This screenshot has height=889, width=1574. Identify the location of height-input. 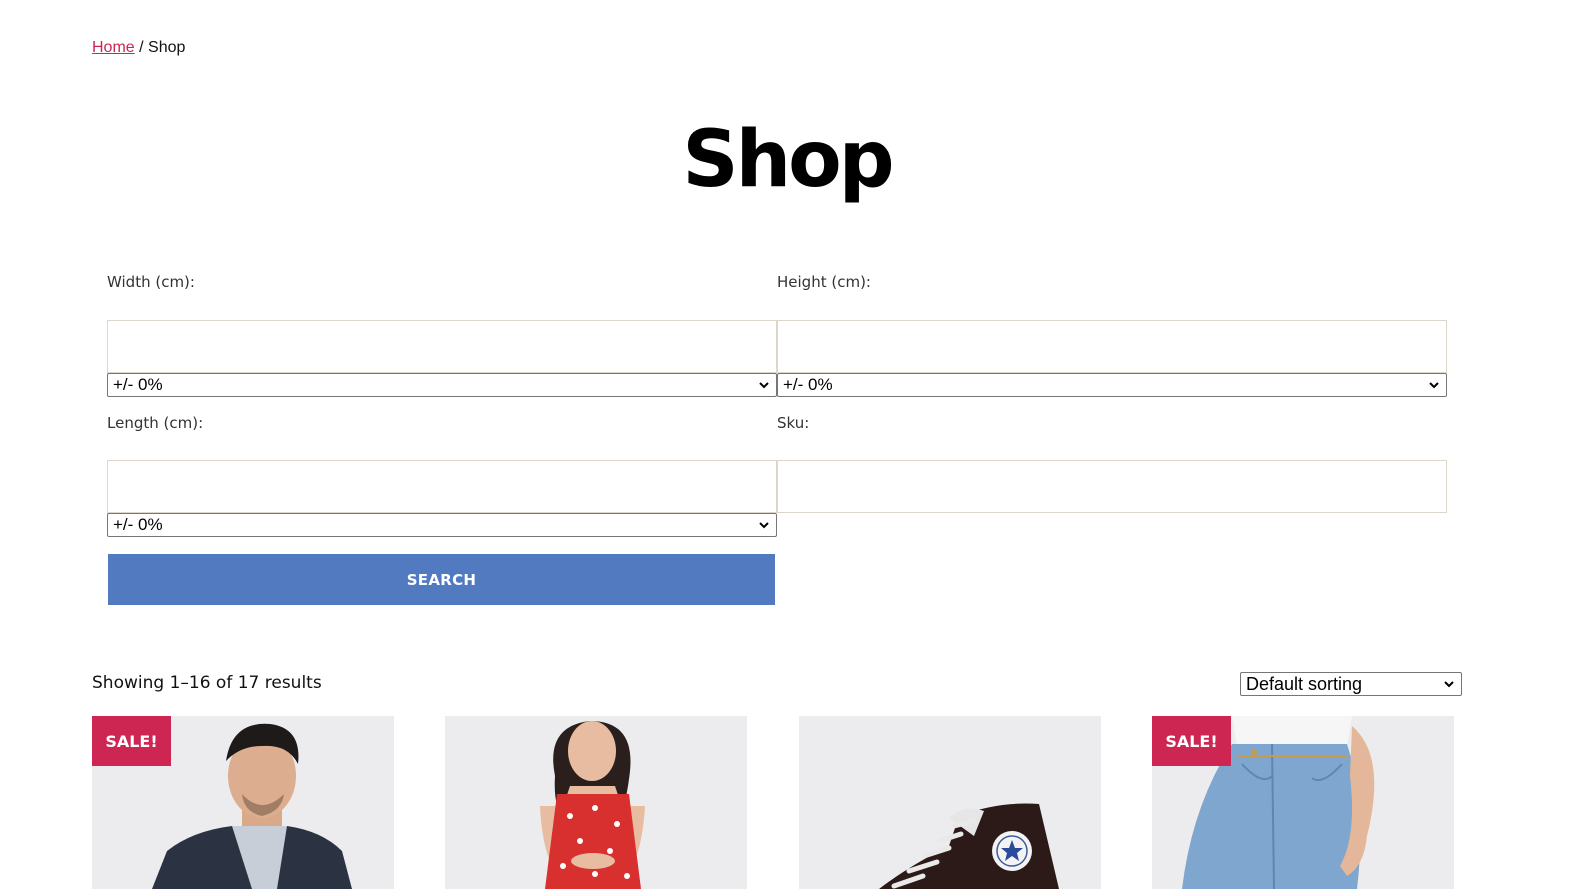
(1112, 346).